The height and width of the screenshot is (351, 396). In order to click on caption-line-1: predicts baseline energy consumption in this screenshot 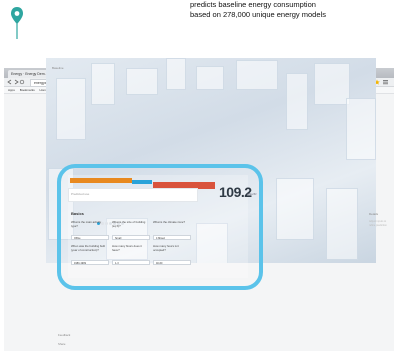, I will do `click(253, 4)`.